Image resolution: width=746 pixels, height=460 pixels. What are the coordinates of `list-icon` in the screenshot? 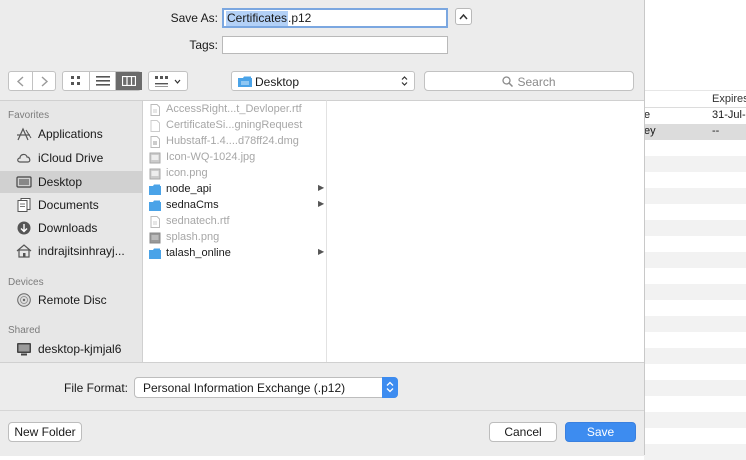 It's located at (103, 81).